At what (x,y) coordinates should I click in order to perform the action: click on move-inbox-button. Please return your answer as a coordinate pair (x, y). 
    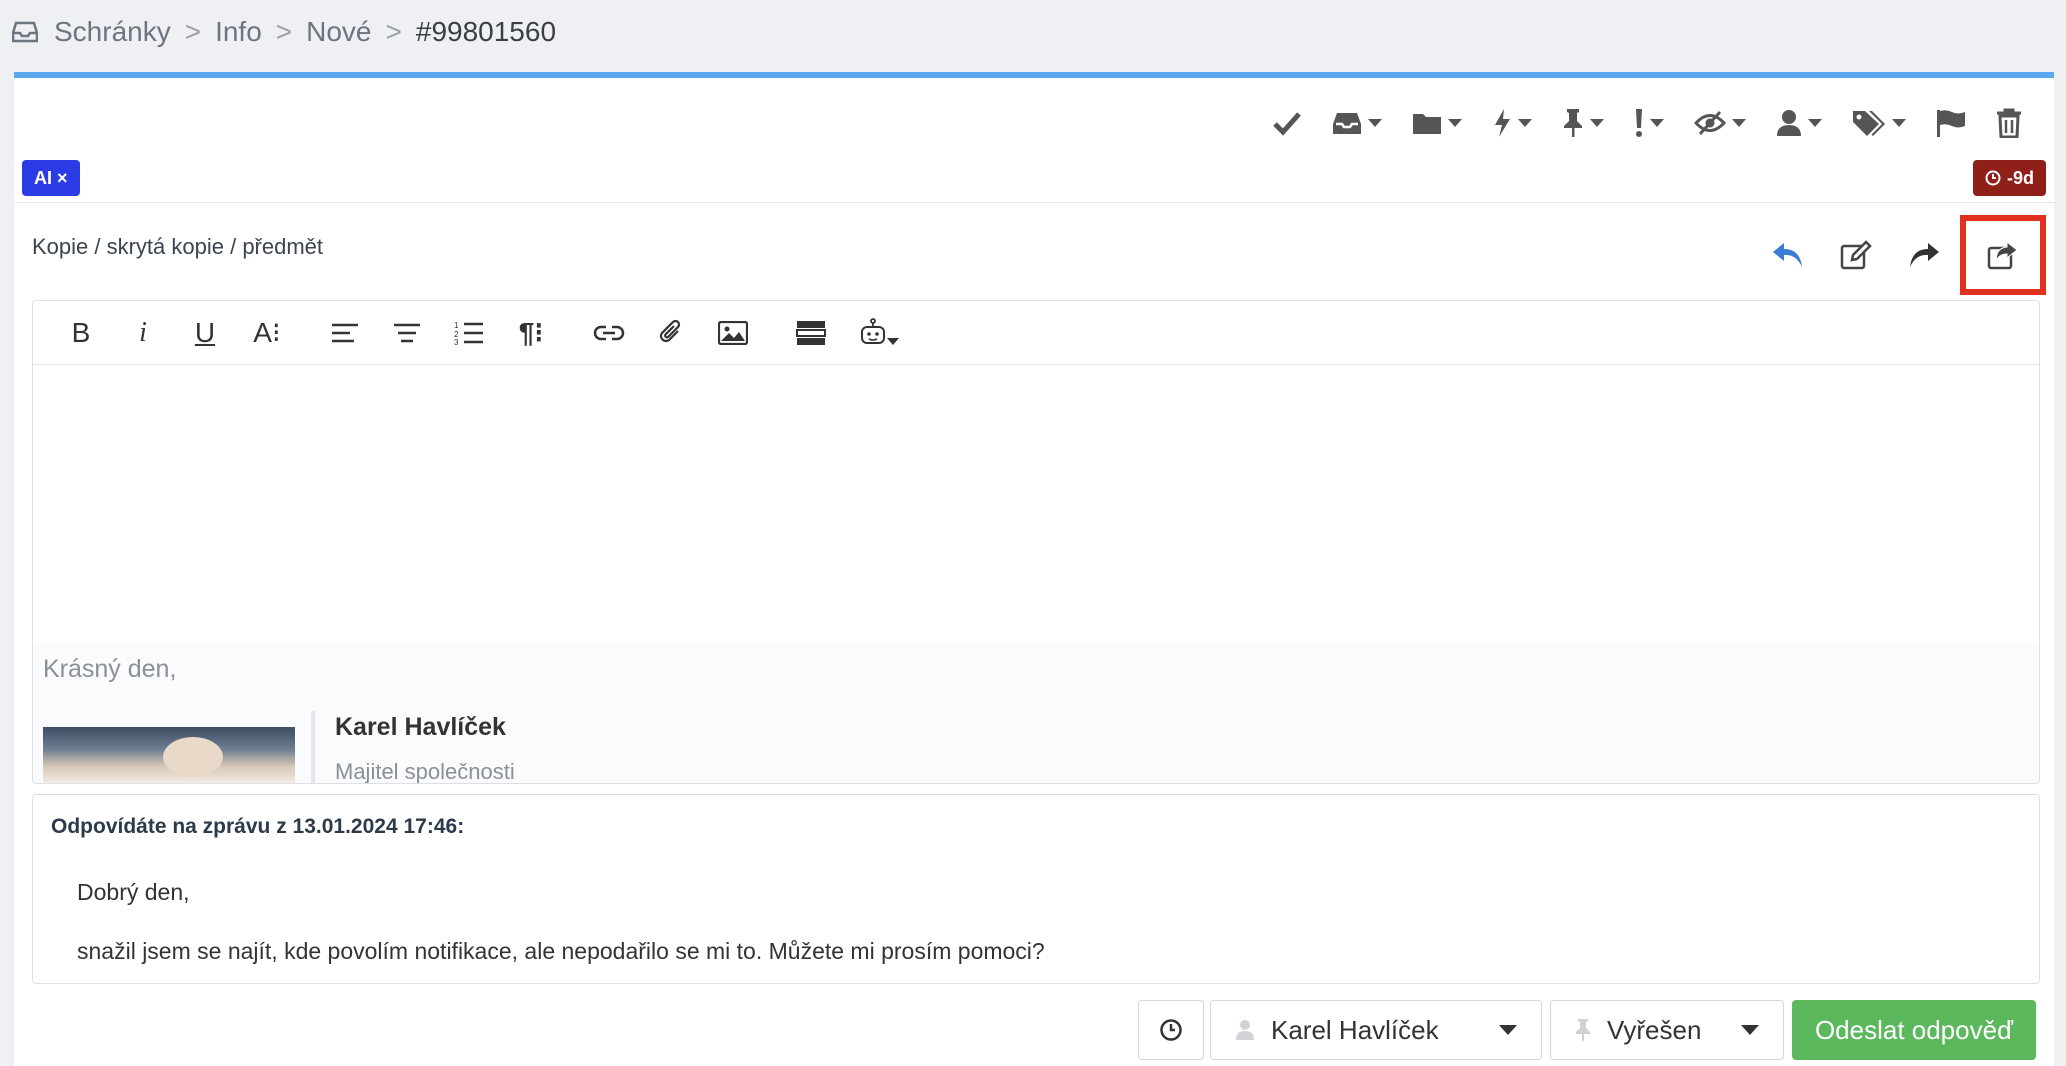
    Looking at the image, I should click on (1357, 123).